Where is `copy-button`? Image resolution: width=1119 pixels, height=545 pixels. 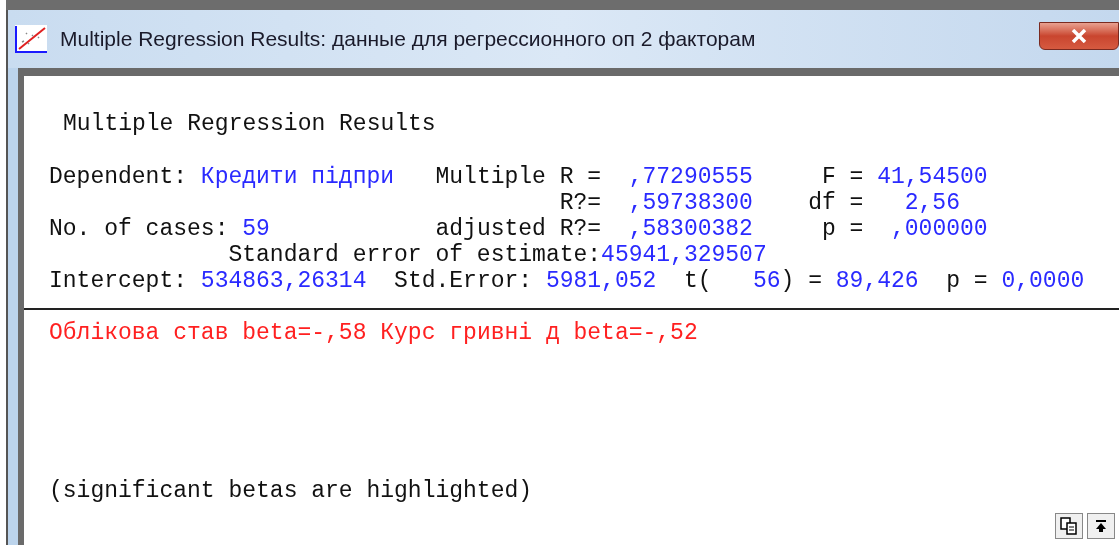
copy-button is located at coordinates (1069, 526).